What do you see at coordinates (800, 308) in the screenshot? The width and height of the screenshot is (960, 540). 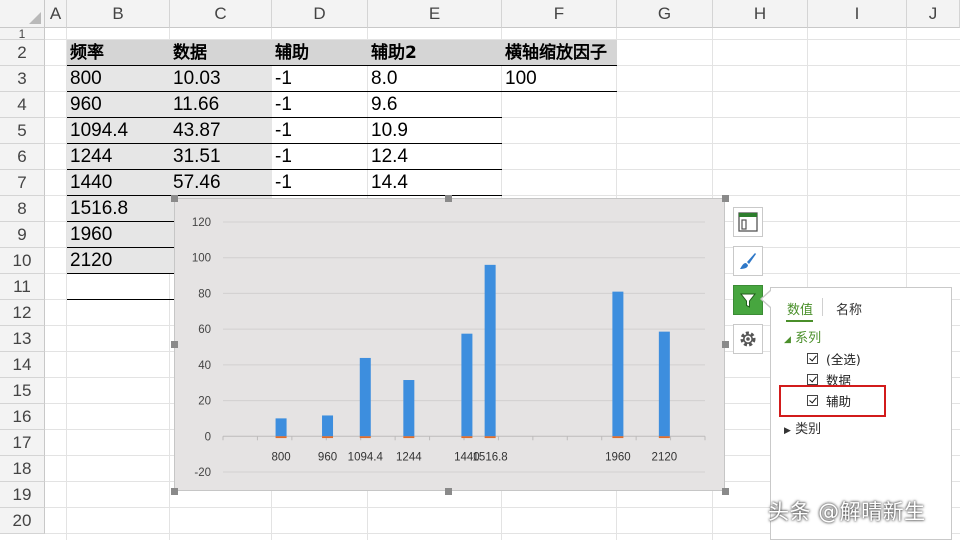 I see `tab-values: 数值` at bounding box center [800, 308].